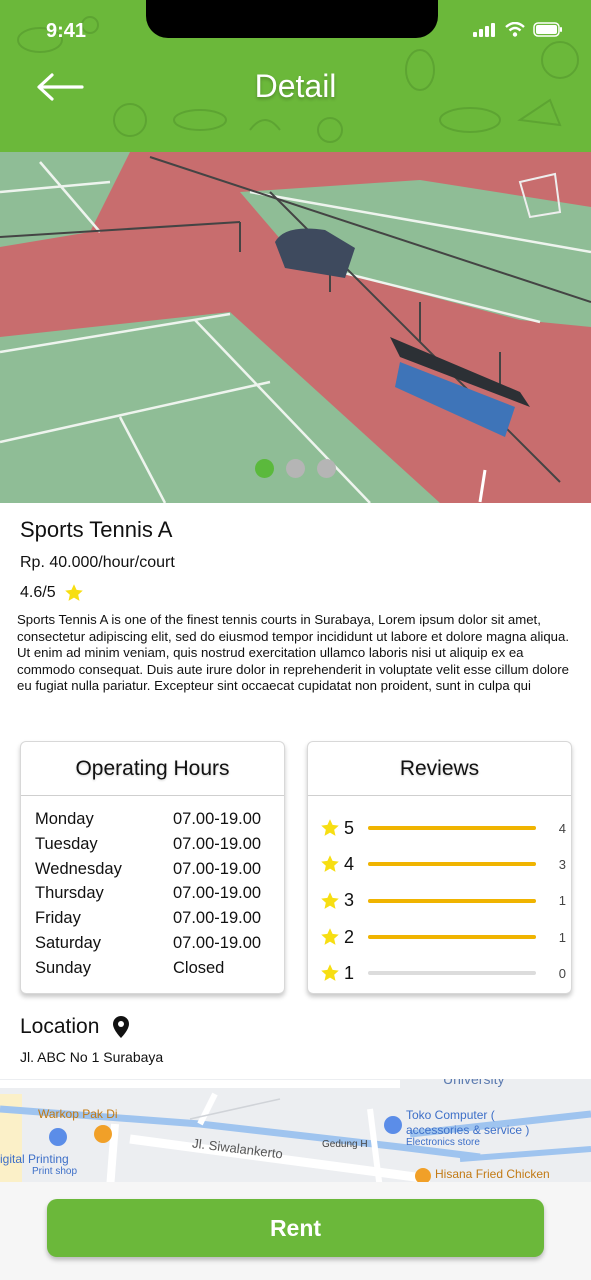 Image resolution: width=591 pixels, height=1280 pixels. I want to click on review-row: 2 1, so click(445, 937).